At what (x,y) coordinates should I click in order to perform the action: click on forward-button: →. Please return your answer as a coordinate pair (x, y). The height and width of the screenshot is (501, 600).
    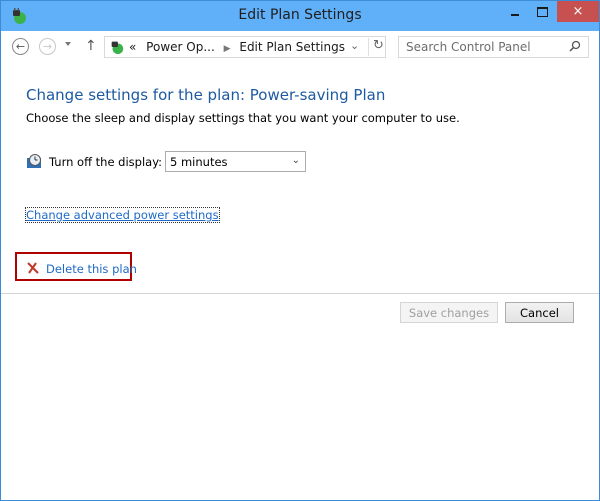
    Looking at the image, I should click on (47, 46).